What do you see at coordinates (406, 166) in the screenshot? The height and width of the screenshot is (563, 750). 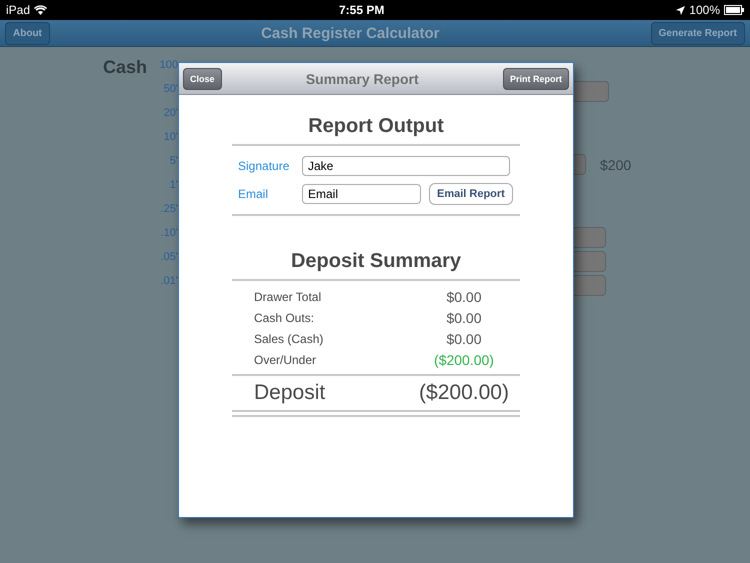 I see `signature-field: Jake` at bounding box center [406, 166].